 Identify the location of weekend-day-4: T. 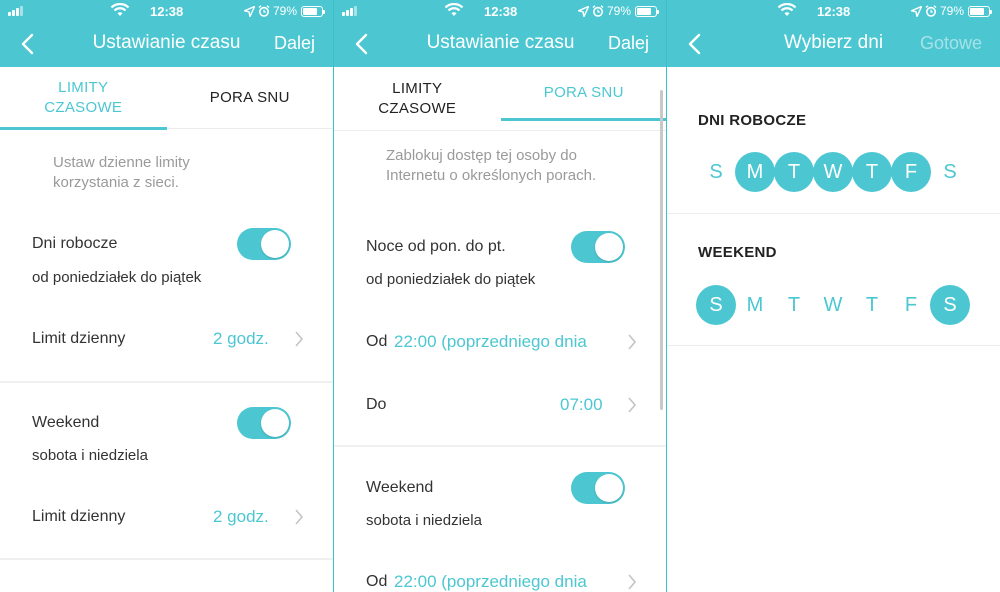
(872, 305).